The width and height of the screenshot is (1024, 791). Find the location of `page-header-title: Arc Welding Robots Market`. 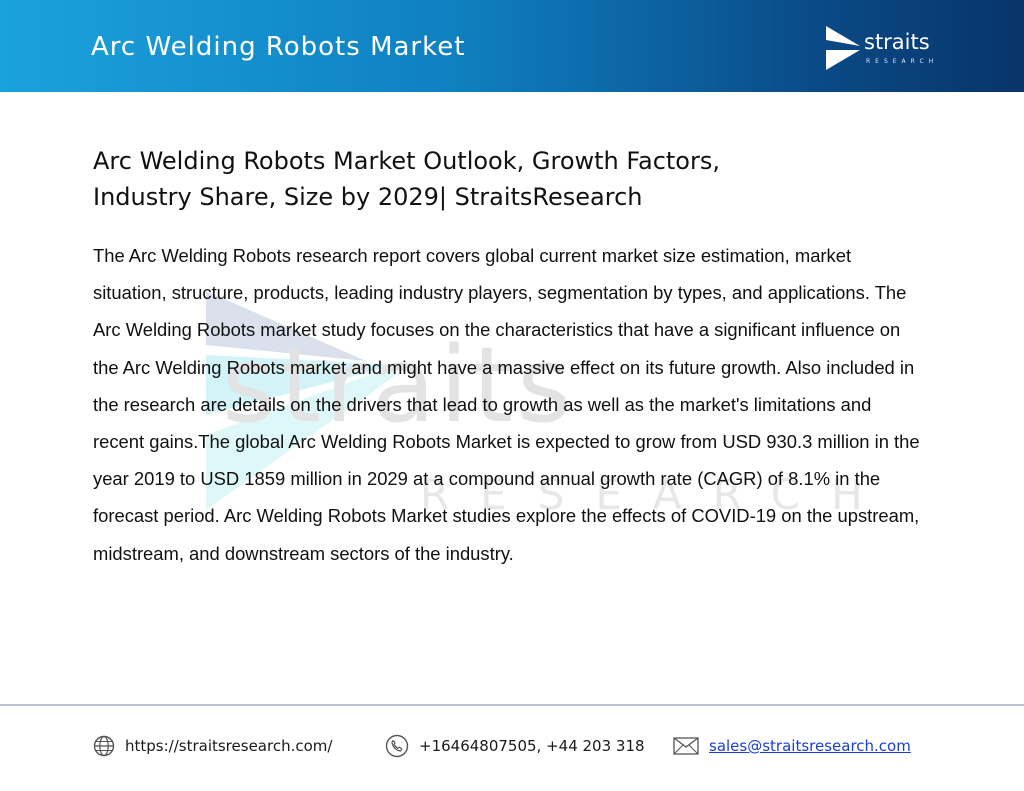

page-header-title: Arc Welding Robots Market is located at coordinates (278, 47).